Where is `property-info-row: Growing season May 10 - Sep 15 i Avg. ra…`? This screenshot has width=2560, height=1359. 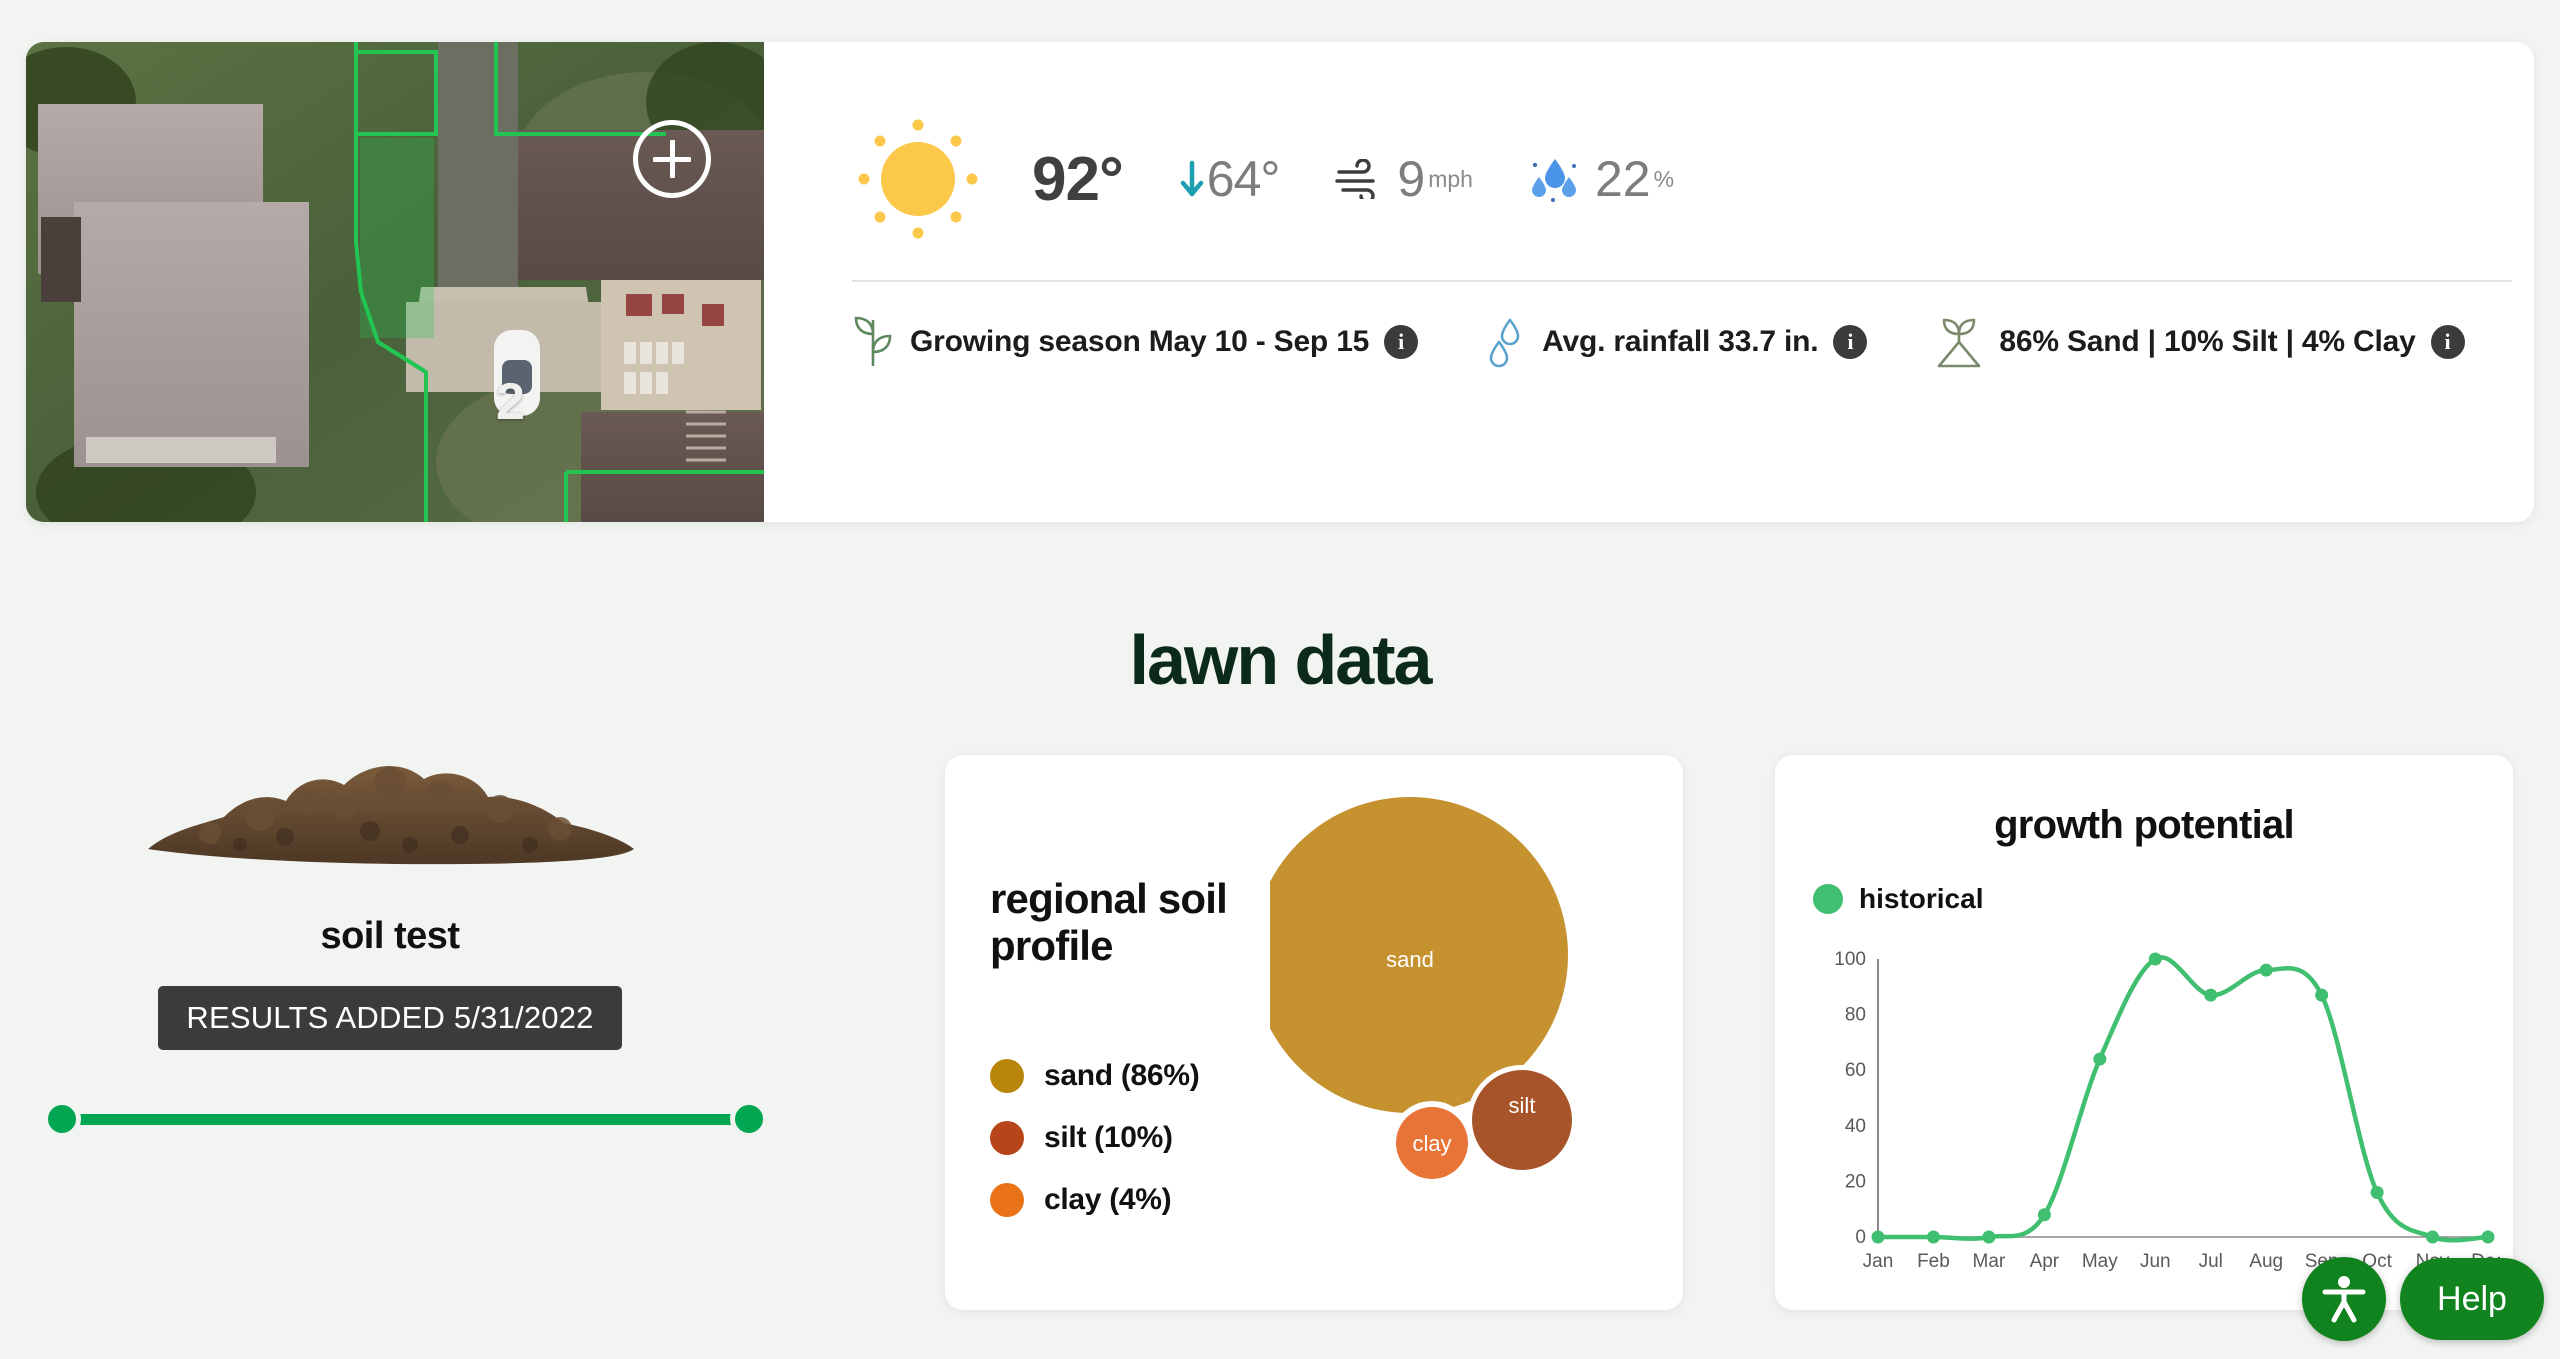
property-info-row: Growing season May 10 - Sep 15 i Avg. ra… is located at coordinates (1682, 342).